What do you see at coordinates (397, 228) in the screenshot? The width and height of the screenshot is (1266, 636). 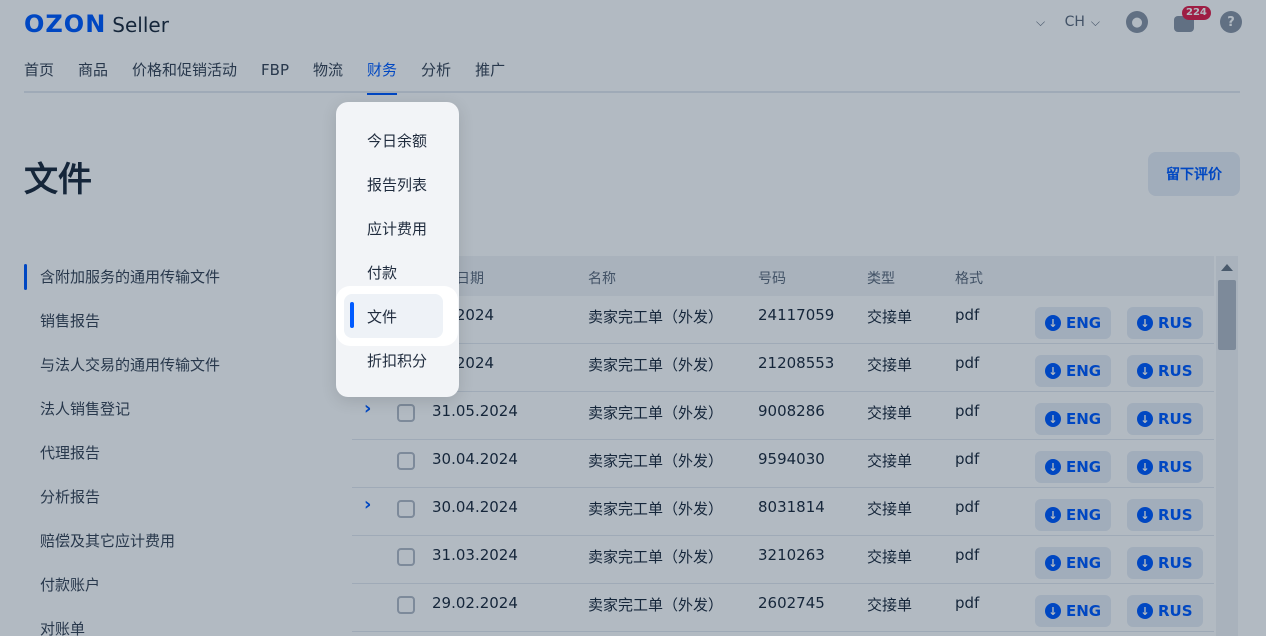 I see `dropdown-item-accruals: 应计费用` at bounding box center [397, 228].